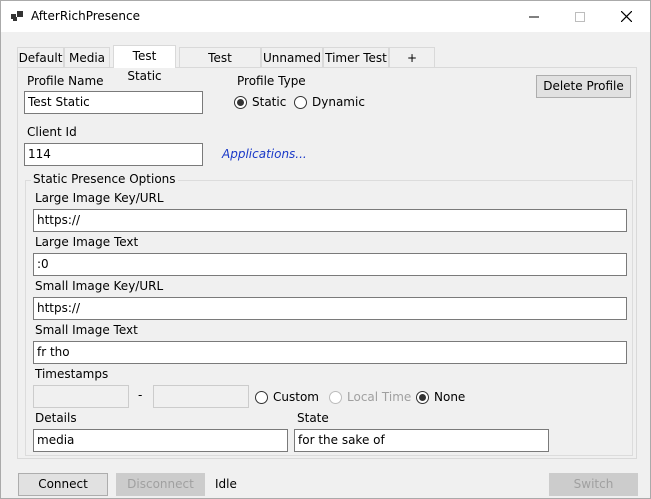  I want to click on profile-type-label: Profile Type, so click(271, 81).